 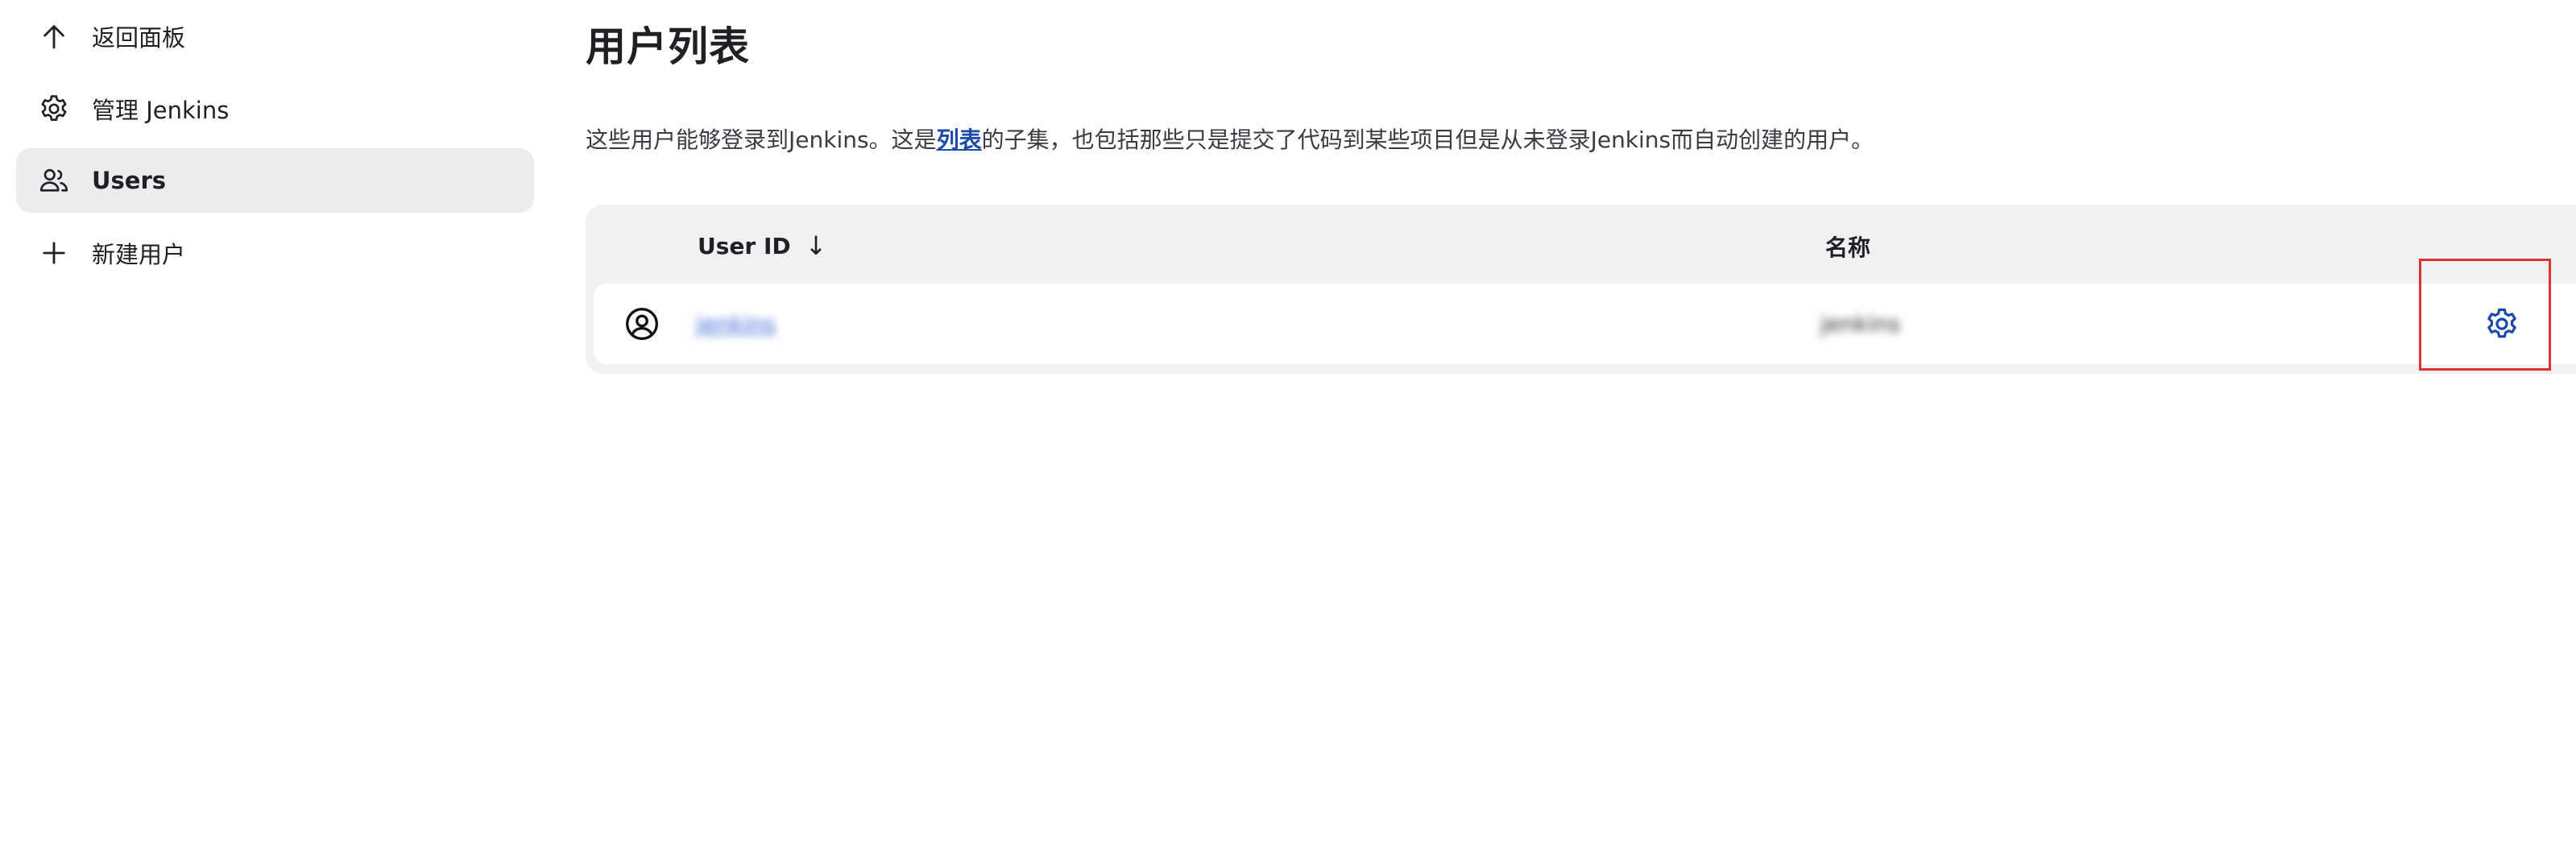 I want to click on plus-icon, so click(x=54, y=253).